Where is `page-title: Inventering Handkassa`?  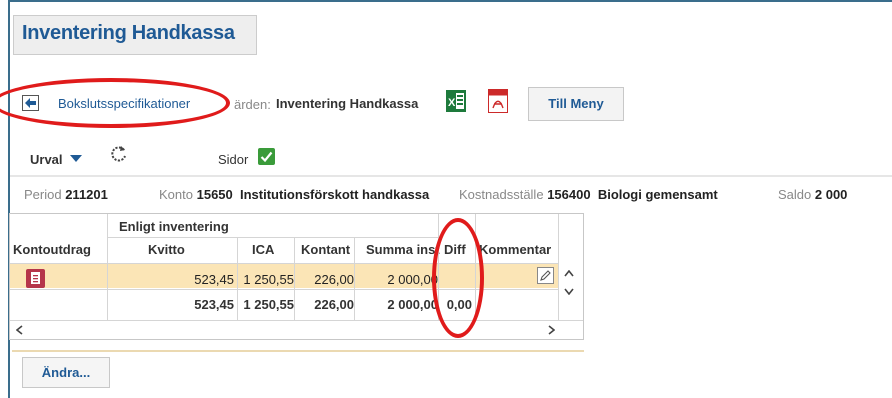
page-title: Inventering Handkassa is located at coordinates (128, 33).